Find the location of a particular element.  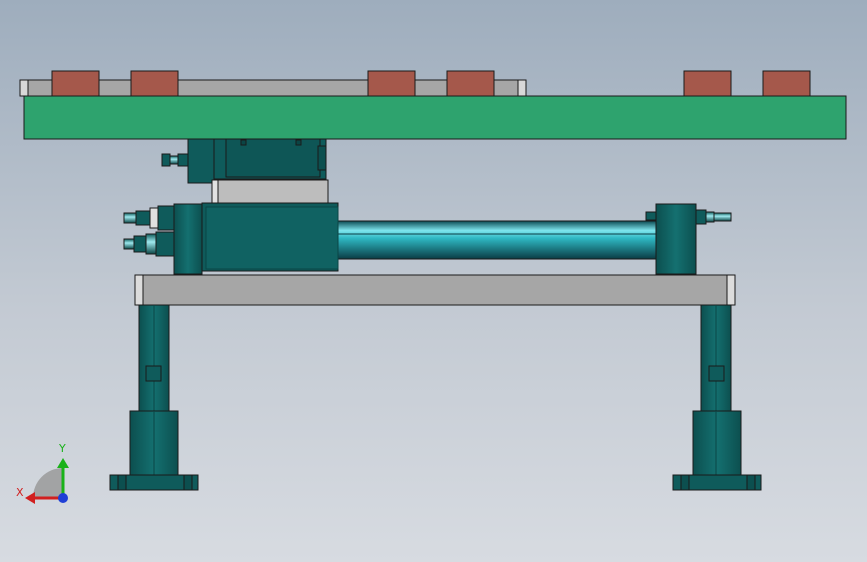

axis-triad-icon is located at coordinates (47, 481).